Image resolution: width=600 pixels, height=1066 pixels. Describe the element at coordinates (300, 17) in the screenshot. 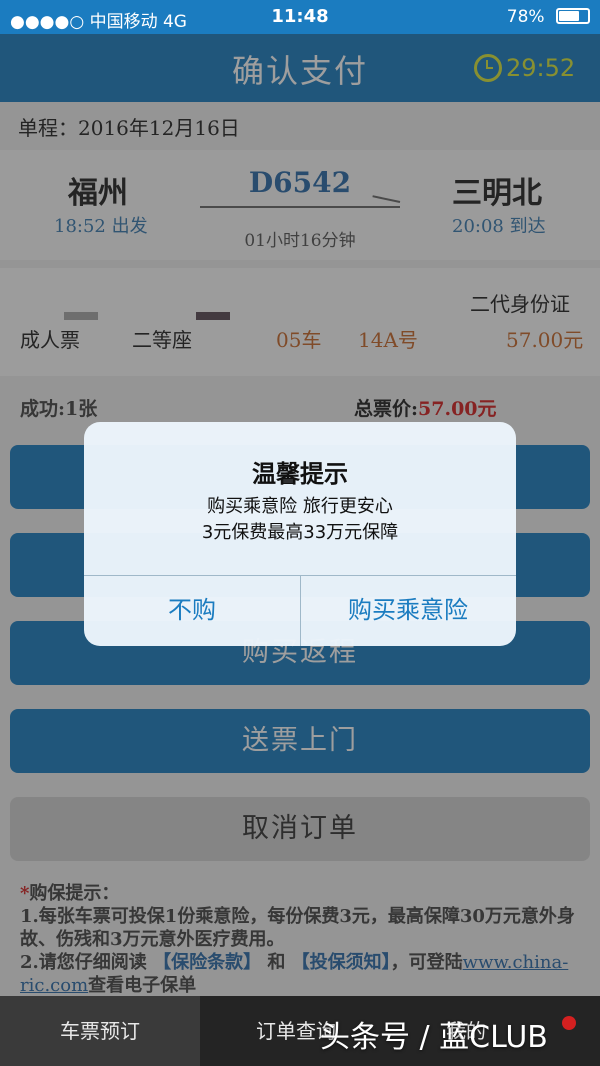

I see `status-bar: ●●●●○ 中国移动 4G 11:48 78%` at that location.